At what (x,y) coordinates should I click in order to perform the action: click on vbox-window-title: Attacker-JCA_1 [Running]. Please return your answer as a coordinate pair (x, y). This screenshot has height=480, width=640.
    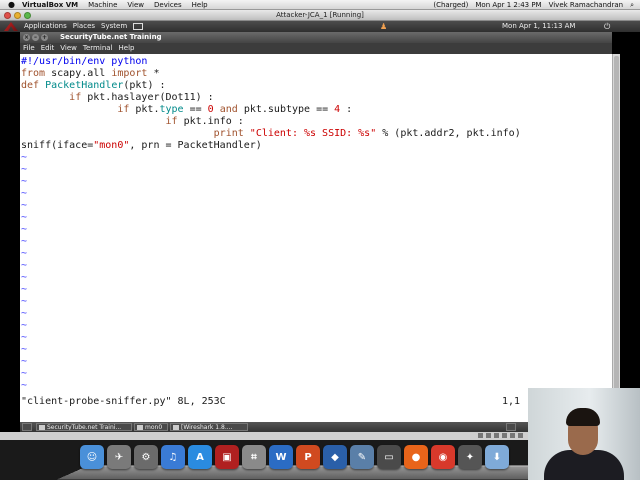
    Looking at the image, I should click on (320, 15).